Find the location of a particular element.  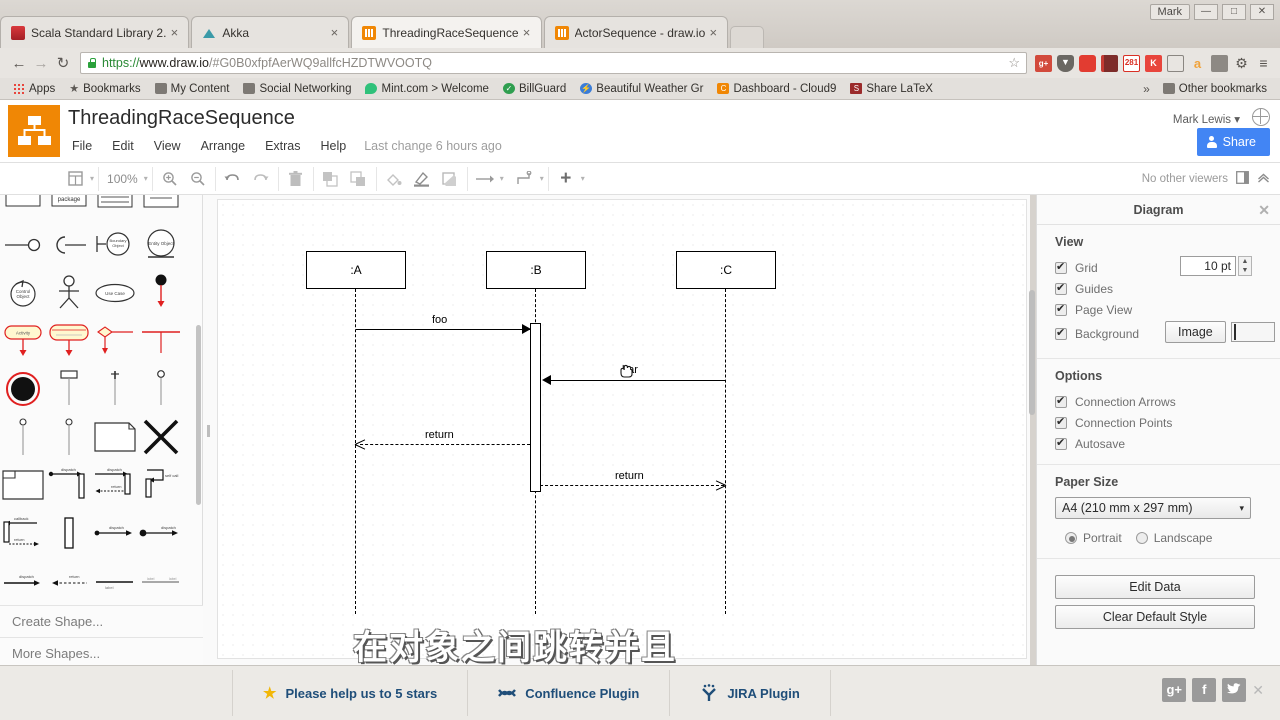

shape-callback: callback return is located at coordinates (23, 533).